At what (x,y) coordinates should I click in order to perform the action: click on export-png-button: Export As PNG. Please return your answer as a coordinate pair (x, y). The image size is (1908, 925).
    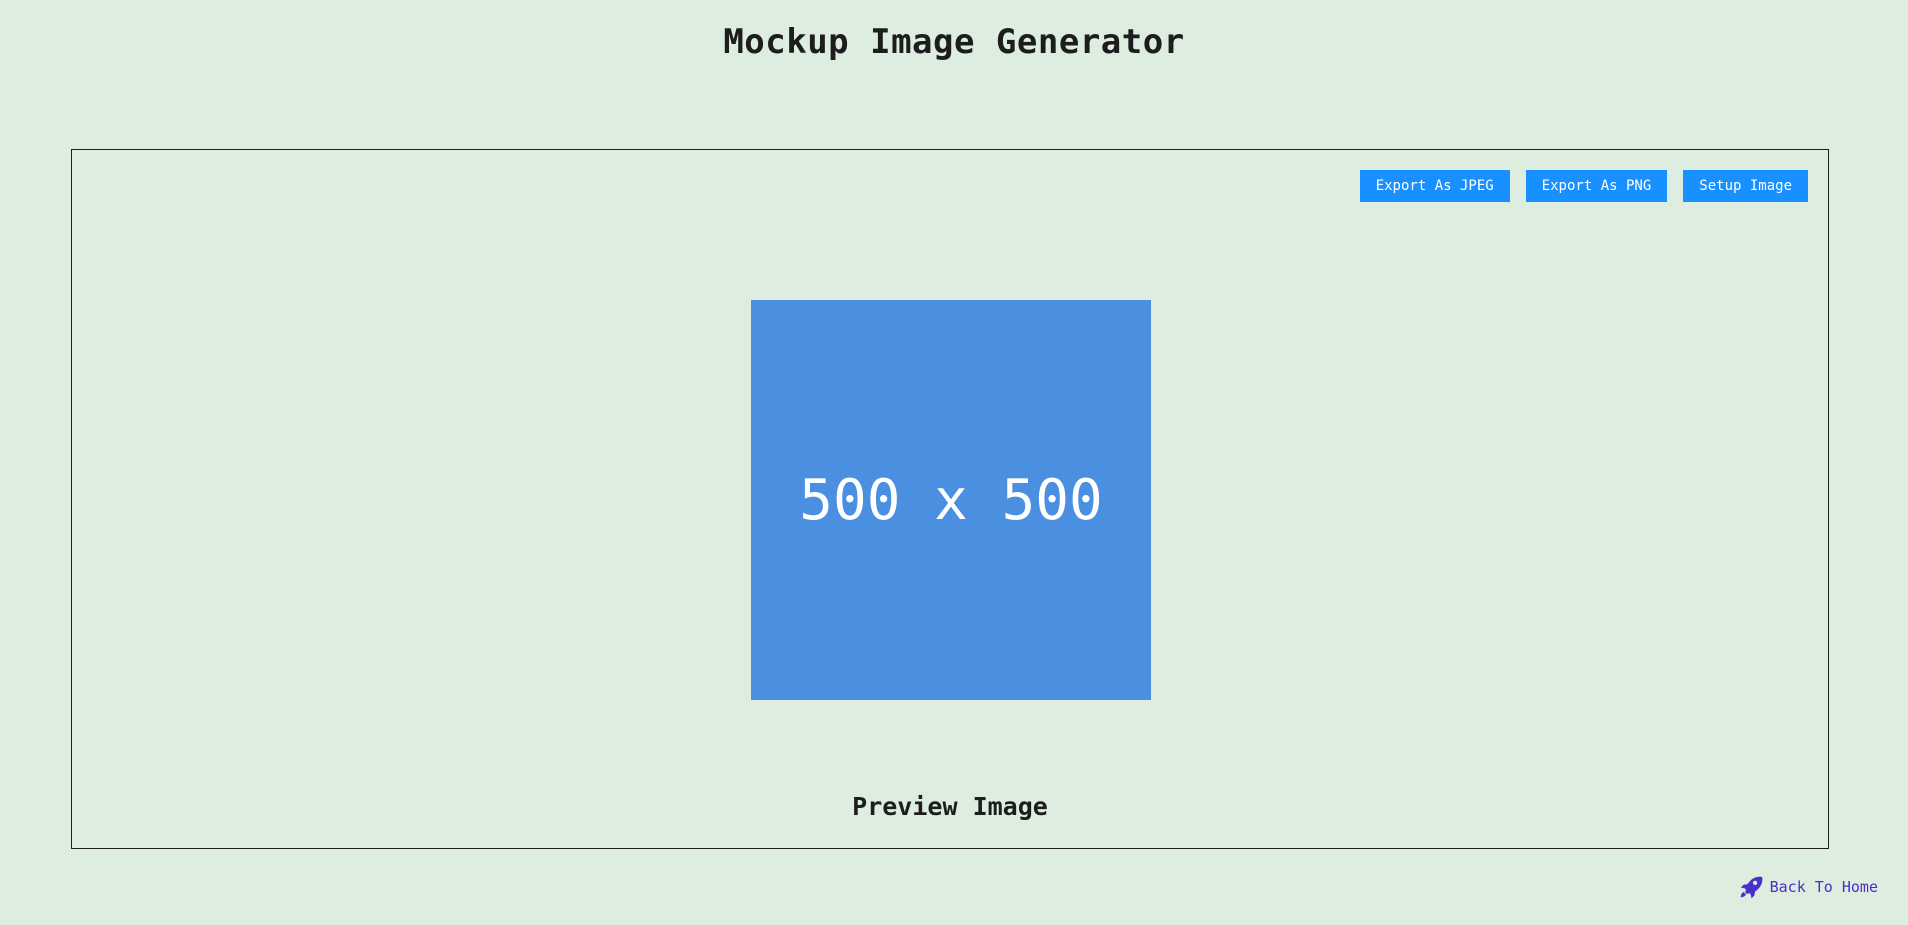
    Looking at the image, I should click on (1596, 186).